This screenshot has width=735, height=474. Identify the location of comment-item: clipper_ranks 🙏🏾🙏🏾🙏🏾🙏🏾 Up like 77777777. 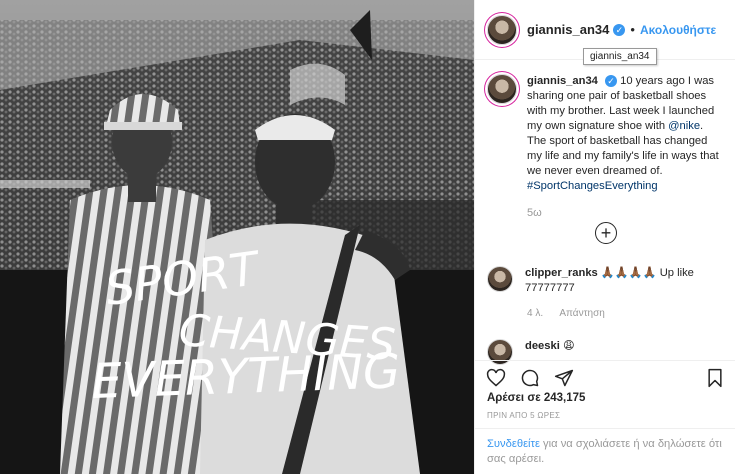
(607, 281).